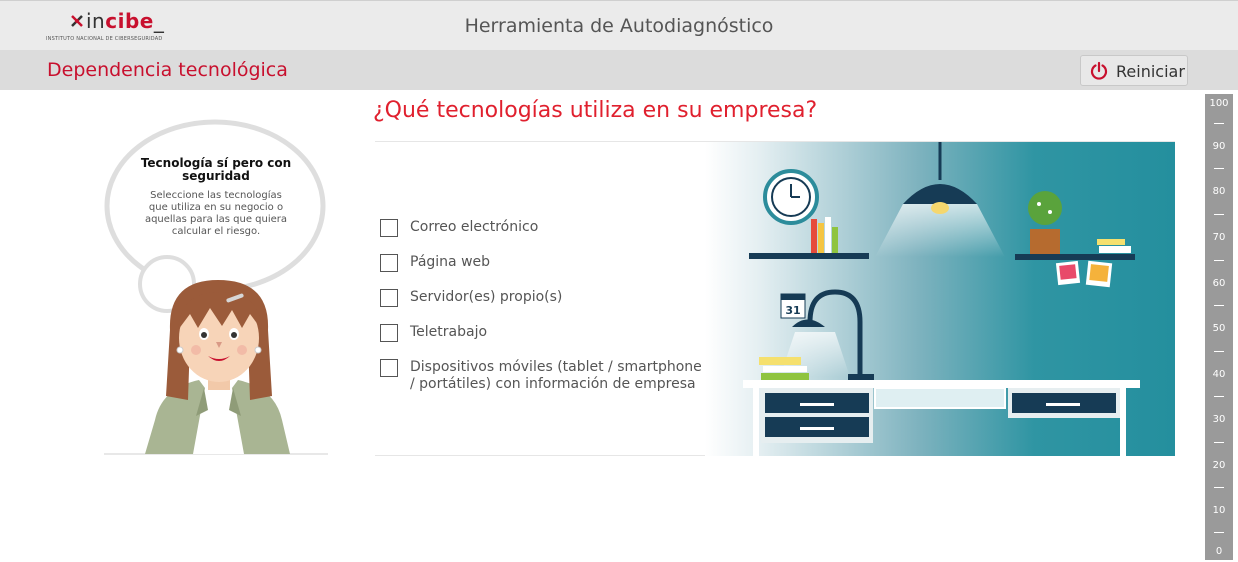 The height and width of the screenshot is (562, 1238). I want to click on section-bar: Dependencia tecnológica Reiniciar, so click(619, 70).